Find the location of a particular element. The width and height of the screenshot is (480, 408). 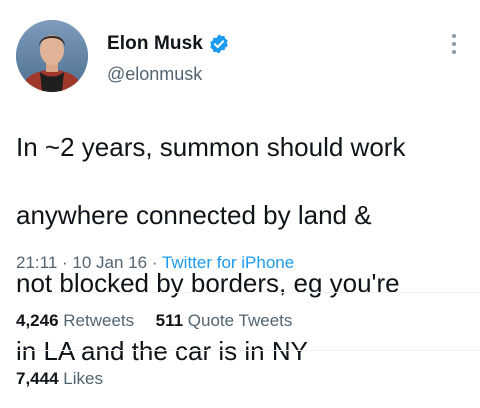

tweet-source-link: Twitter for iPhone is located at coordinates (228, 262).